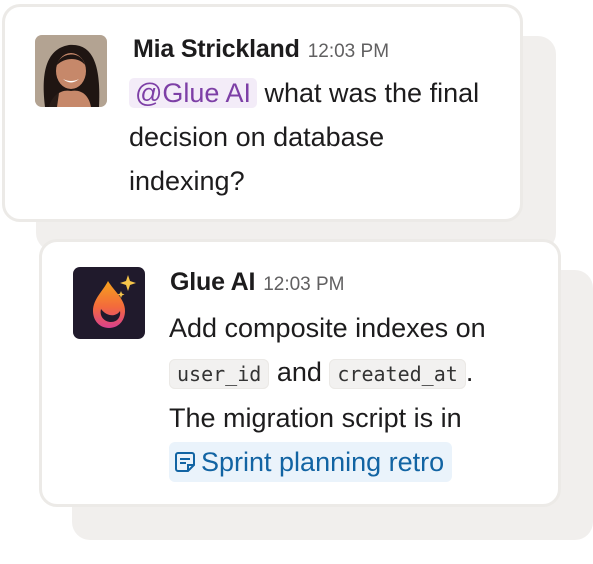 The image size is (593, 564). I want to click on doc-link: Sprint planning retro, so click(311, 462).